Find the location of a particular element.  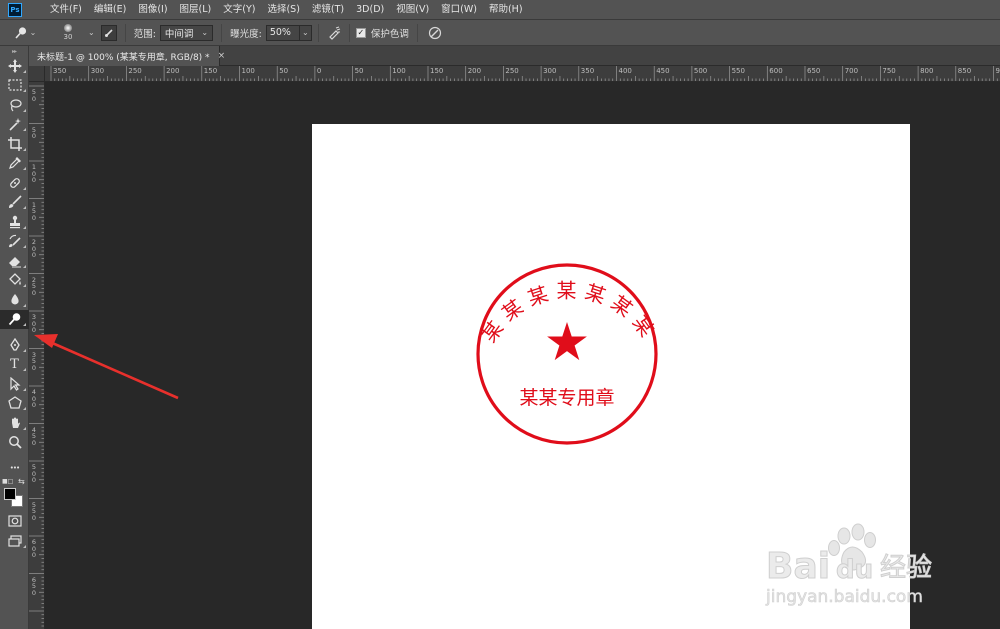

baidu-logo-watermark: Bai du 经验 jingyan.baidu.com is located at coordinates (849, 565).